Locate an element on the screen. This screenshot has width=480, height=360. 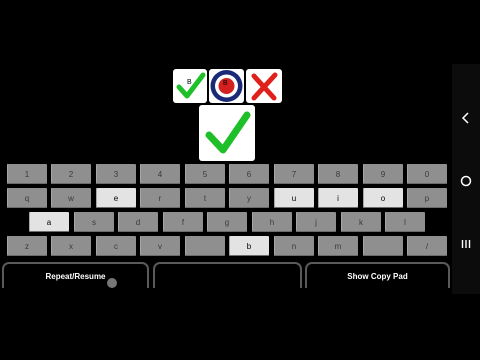
key-v: v is located at coordinates (160, 246).